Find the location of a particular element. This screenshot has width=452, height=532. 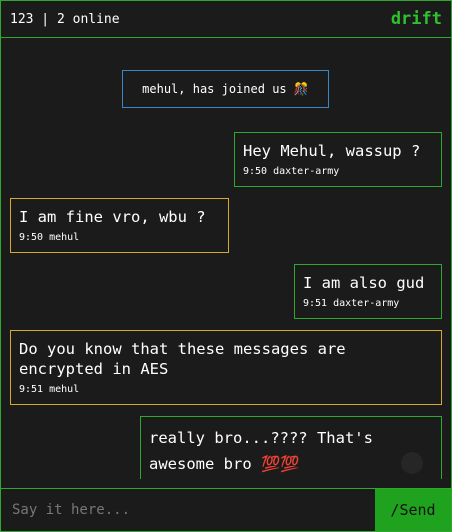

message-text: really bro...???? That's awesome bro 💯💯 is located at coordinates (261, 451).